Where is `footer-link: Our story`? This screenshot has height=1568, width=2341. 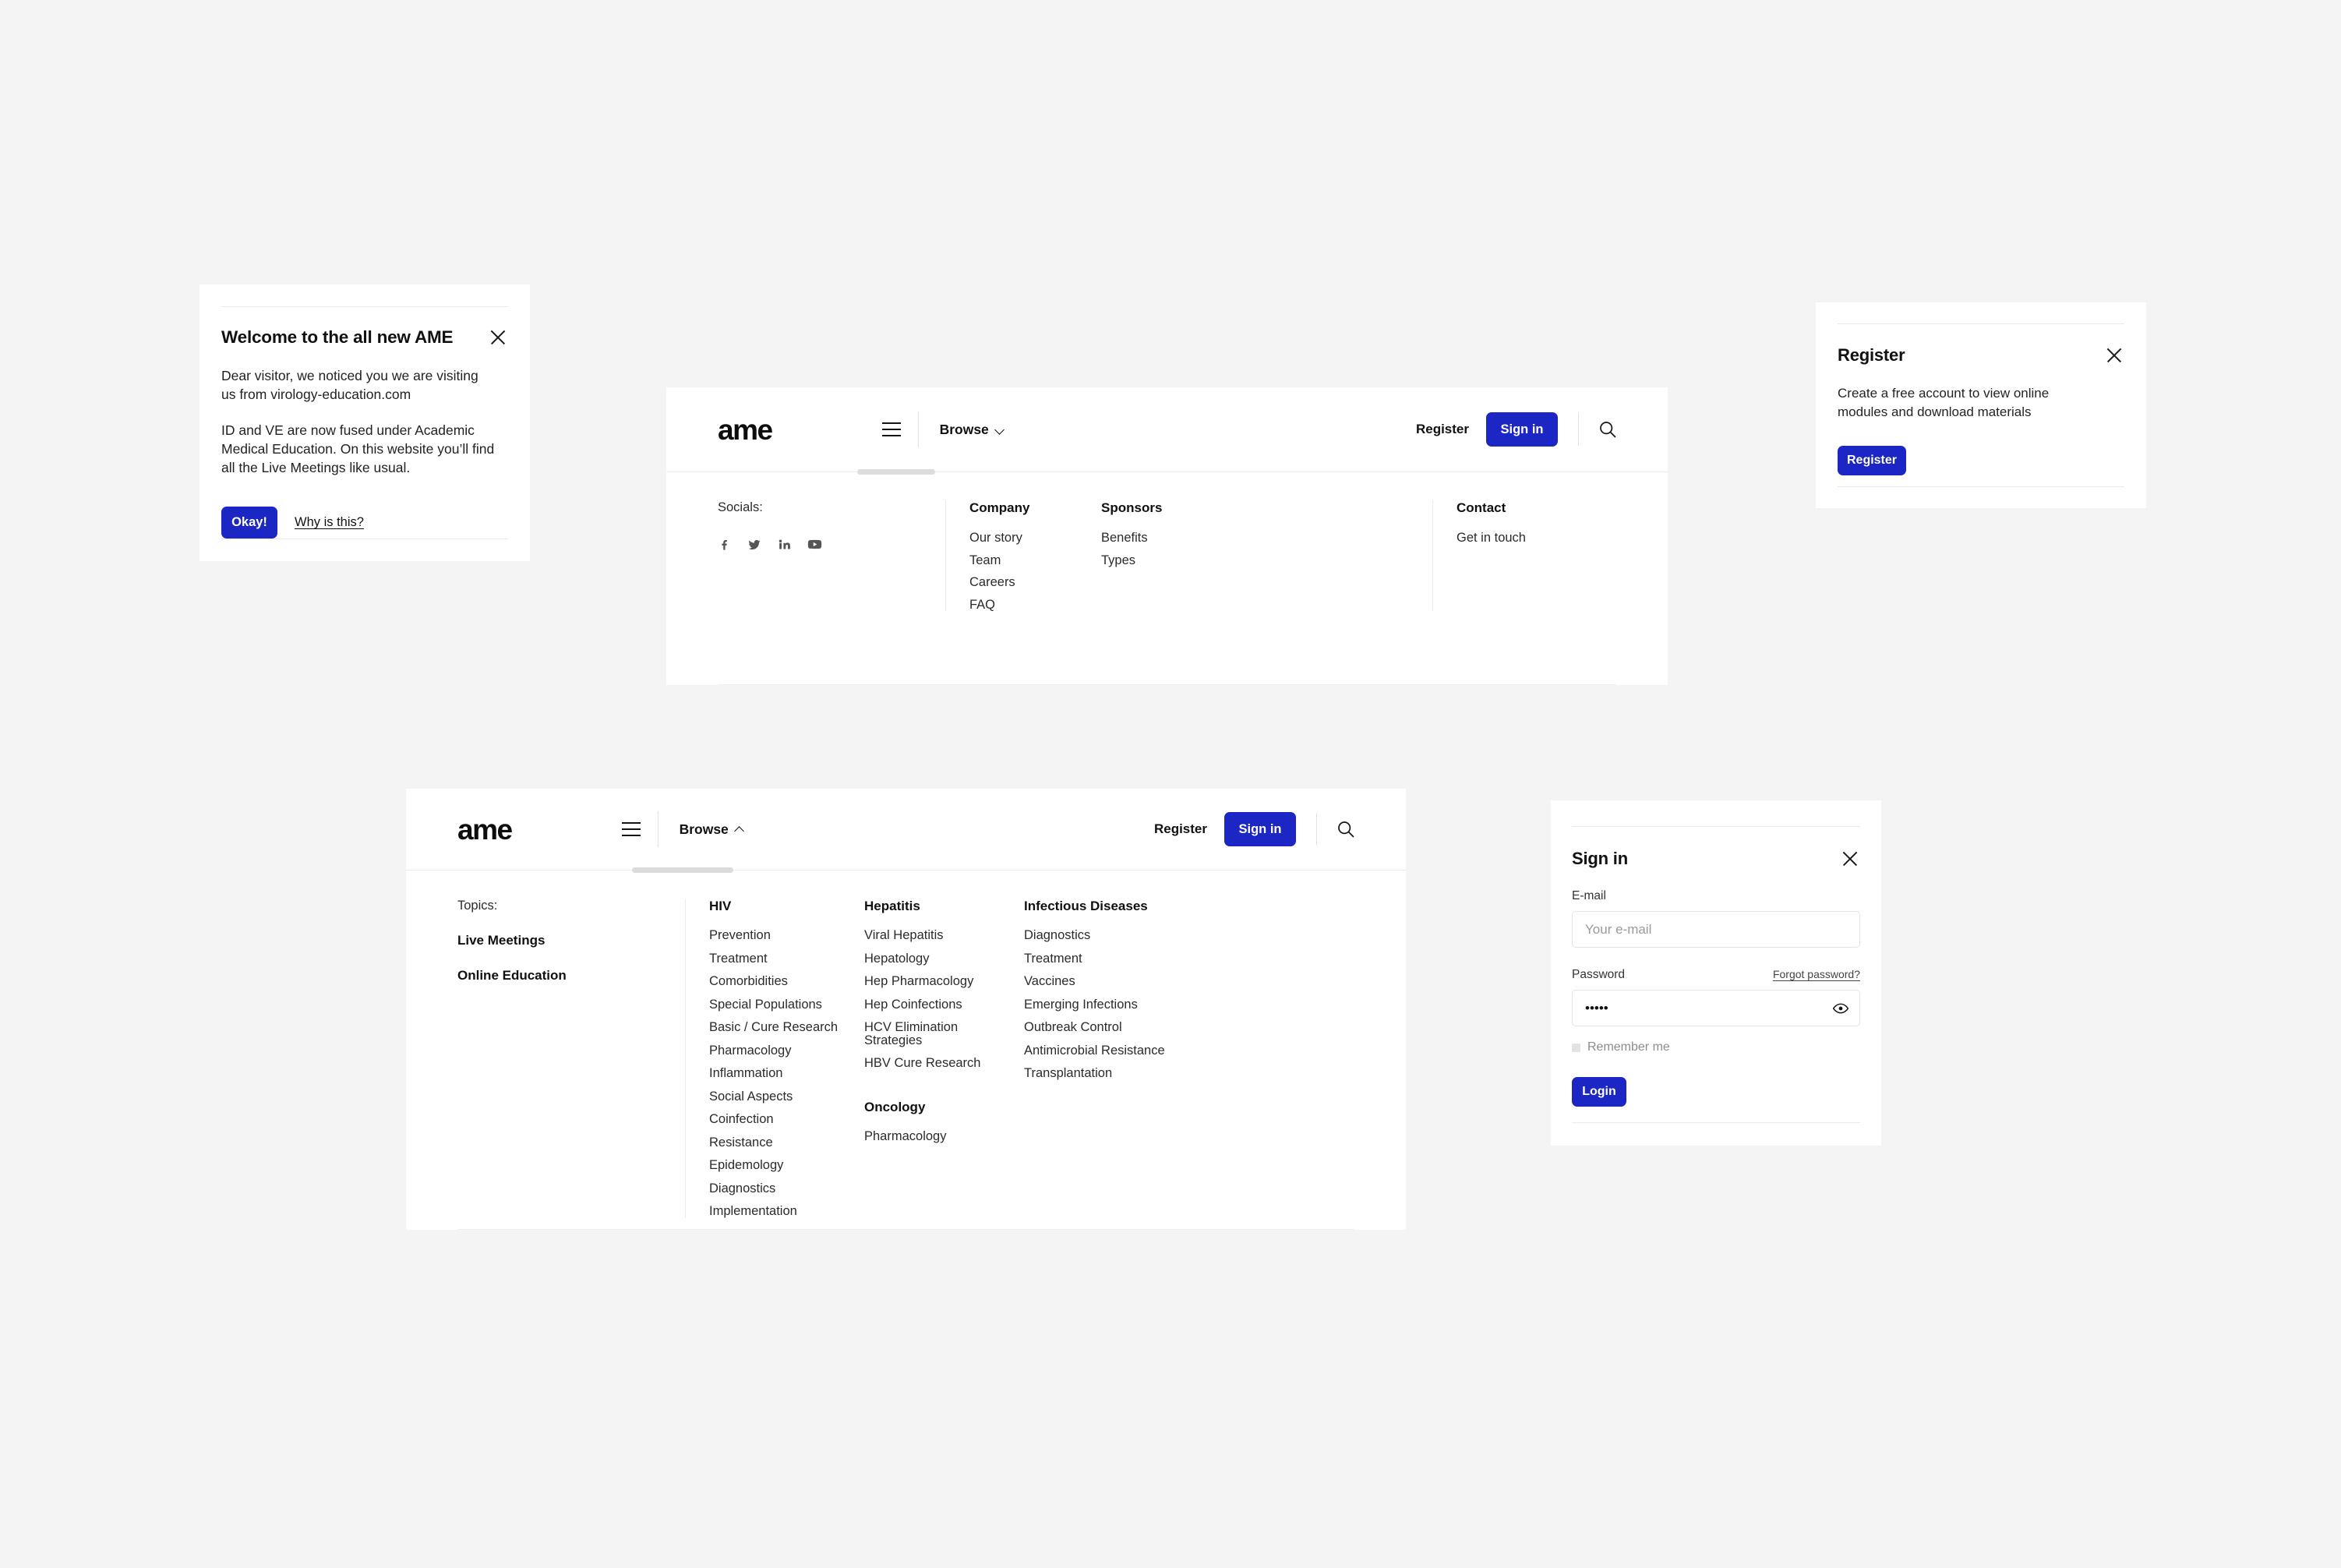 footer-link: Our story is located at coordinates (1035, 533).